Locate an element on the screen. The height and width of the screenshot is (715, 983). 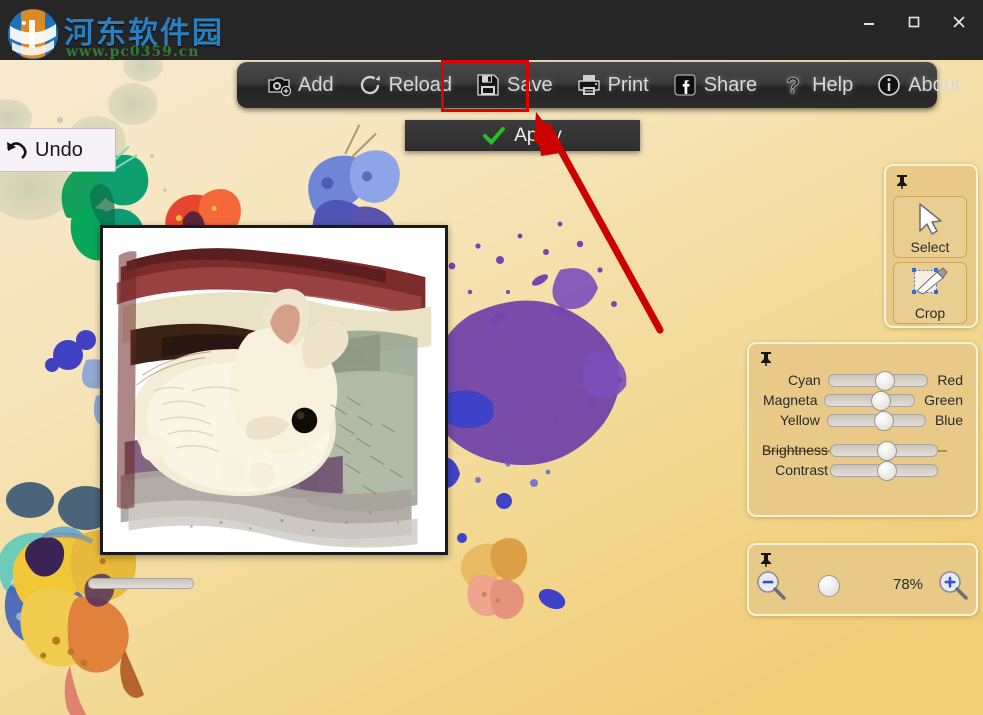
undo-button: Undo is located at coordinates (58, 150).